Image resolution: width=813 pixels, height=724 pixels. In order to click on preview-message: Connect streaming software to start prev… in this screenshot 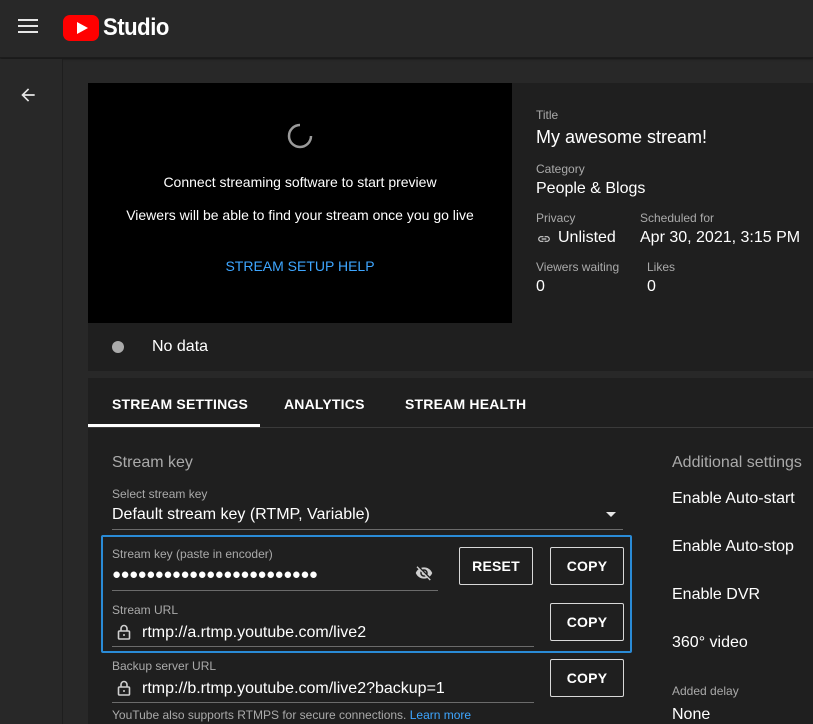, I will do `click(300, 182)`.